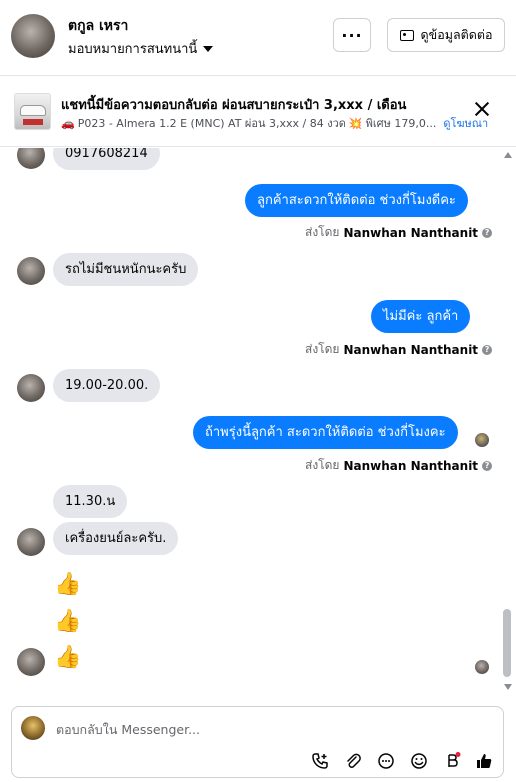  I want to click on incoming-message: 19.00-20.00., so click(107, 385).